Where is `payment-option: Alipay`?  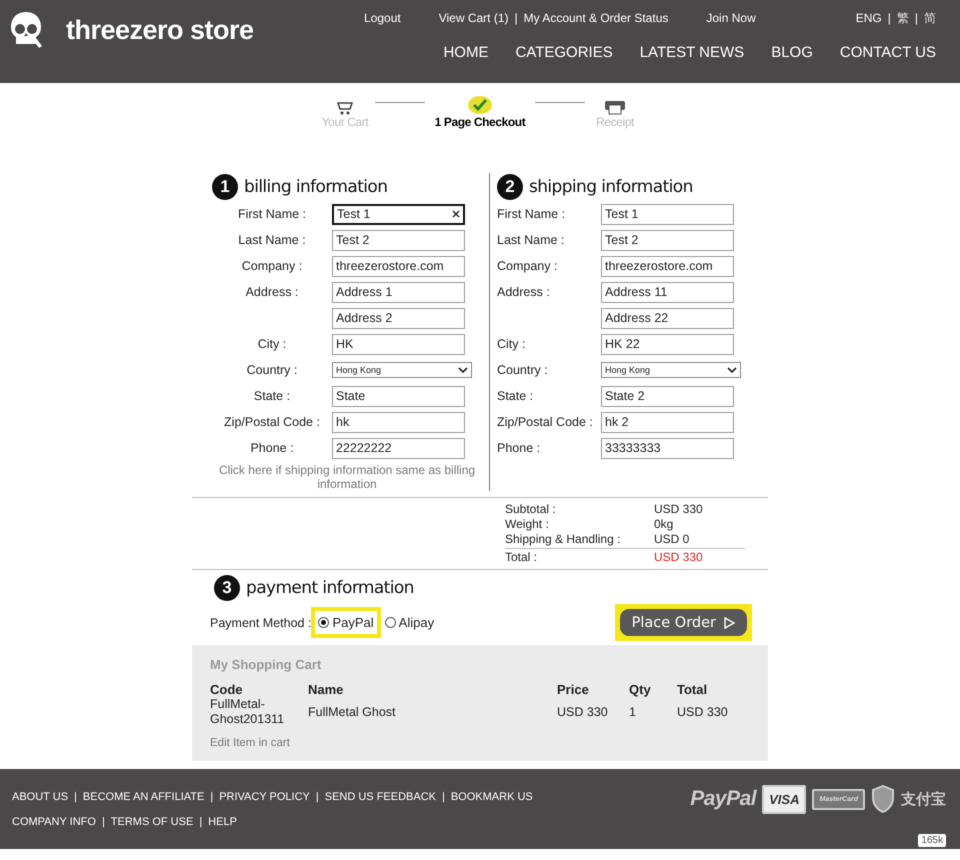
payment-option: Alipay is located at coordinates (409, 622).